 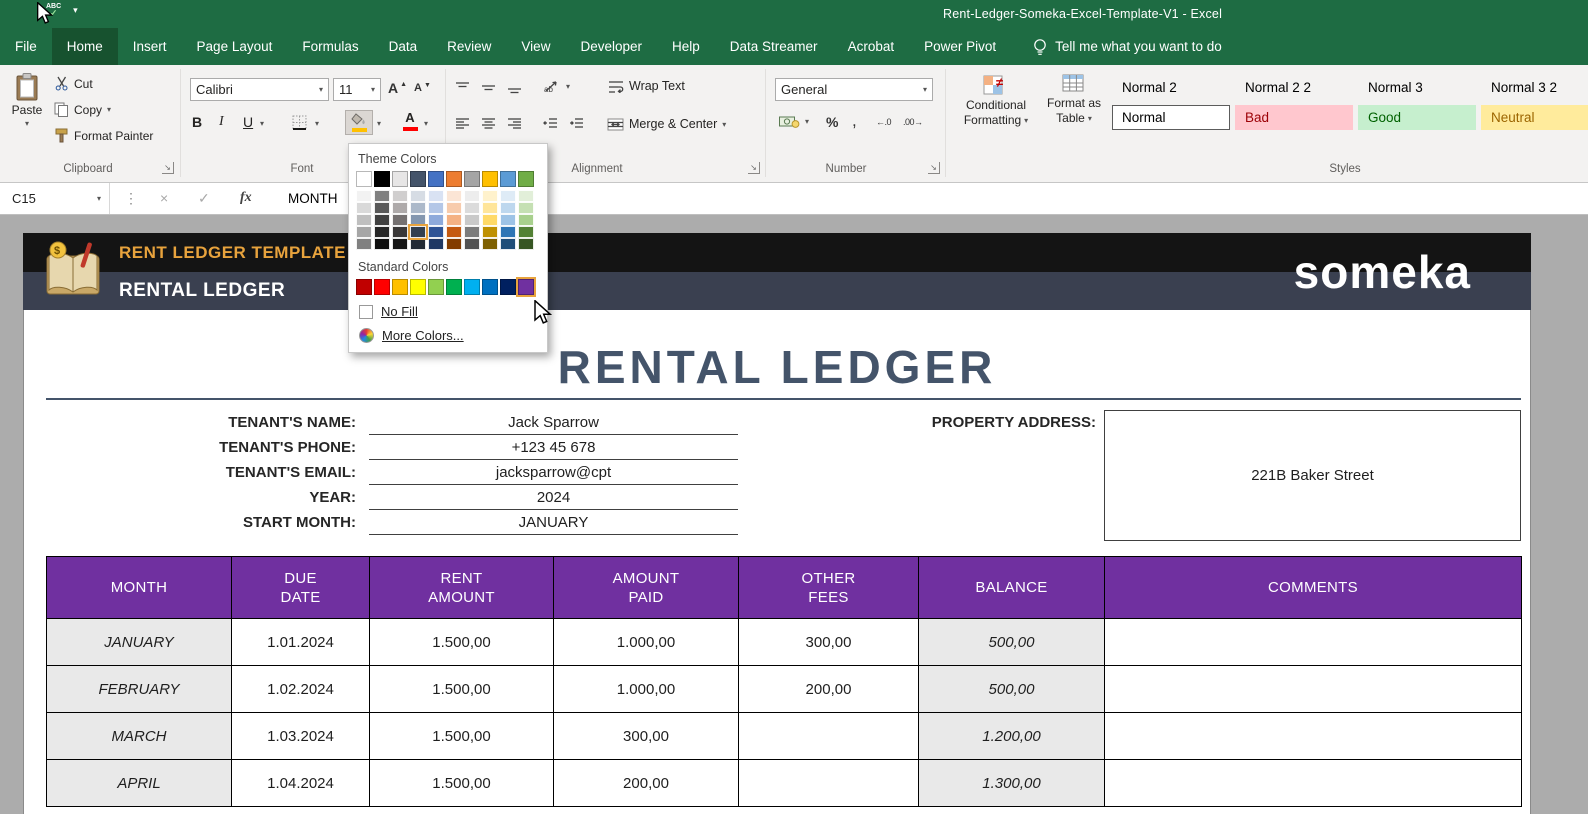 I want to click on cell-style-normal-2-2: Normal 2 2, so click(x=1294, y=87).